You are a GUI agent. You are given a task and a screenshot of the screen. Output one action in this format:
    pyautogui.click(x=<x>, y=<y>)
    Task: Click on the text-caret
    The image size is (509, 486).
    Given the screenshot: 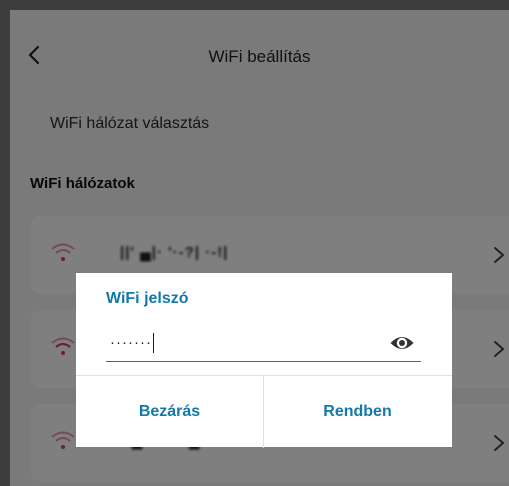 What is the action you would take?
    pyautogui.click(x=153, y=343)
    